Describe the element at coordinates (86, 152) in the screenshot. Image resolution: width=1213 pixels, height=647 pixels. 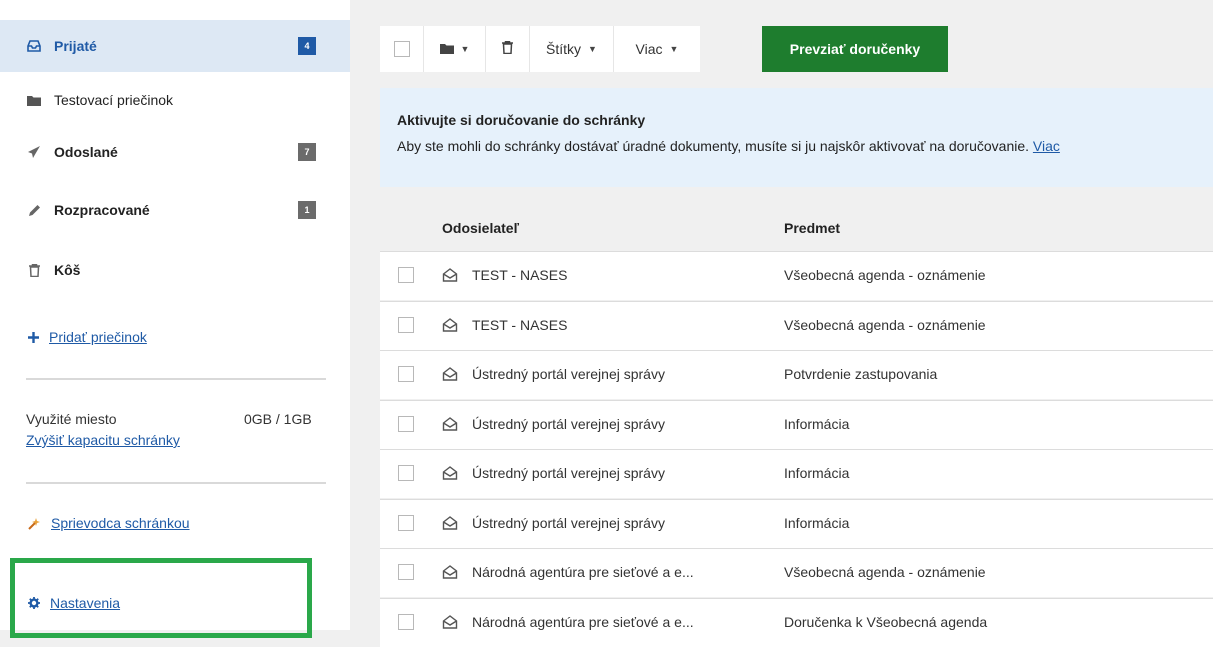
I see `folder-sent-label: Odoslané` at that location.